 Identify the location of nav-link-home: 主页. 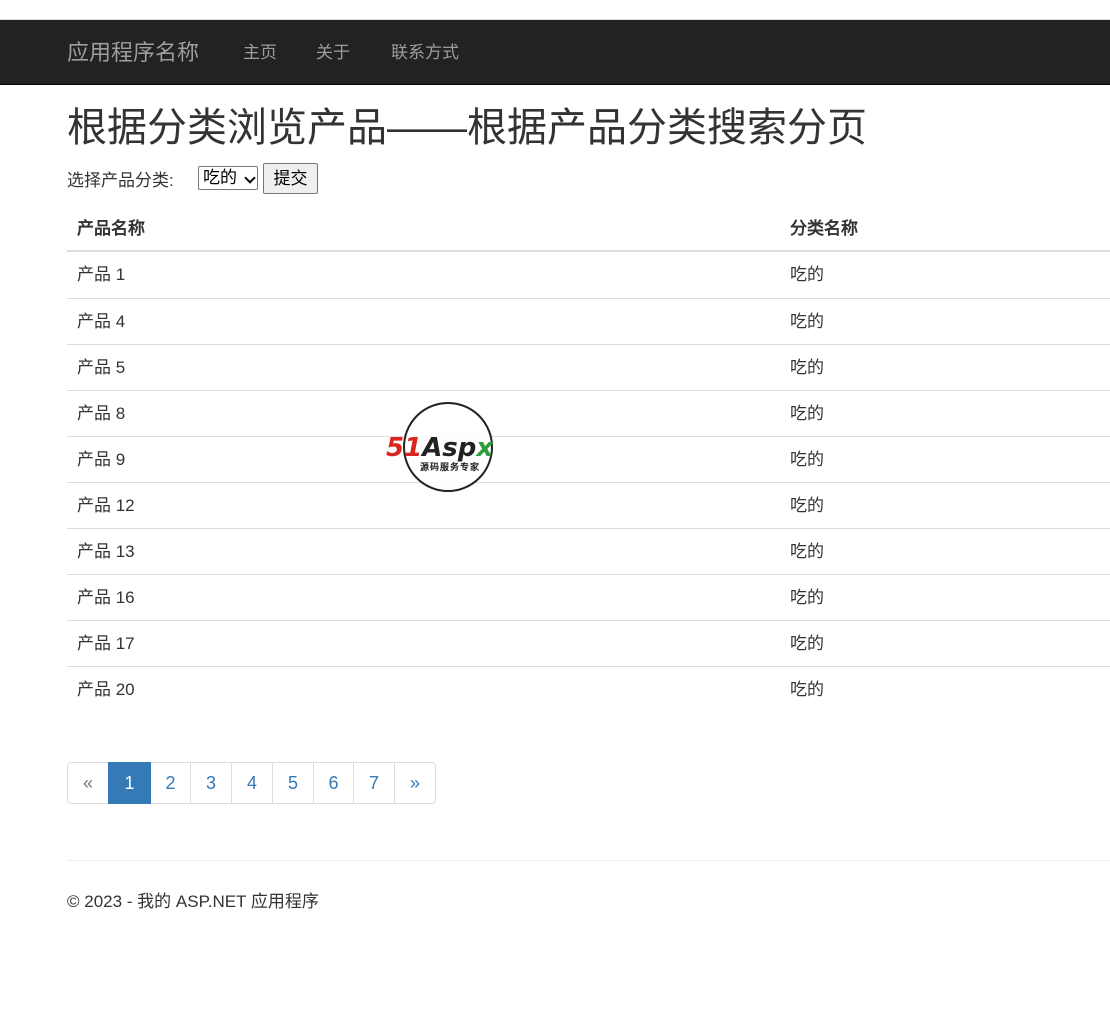
(260, 52).